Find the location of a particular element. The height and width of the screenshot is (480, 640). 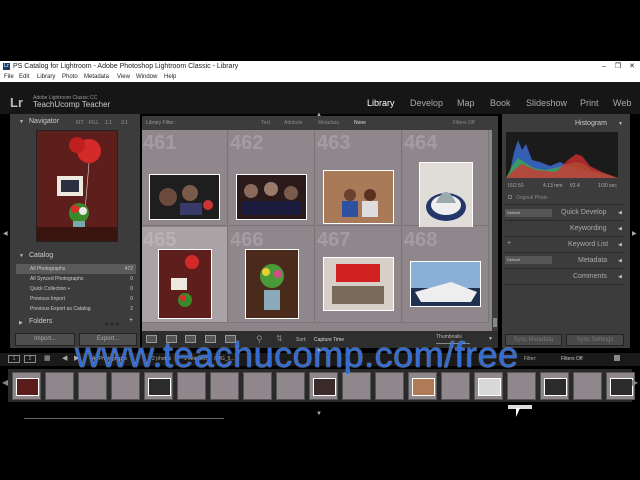

nav-1-1: 1:1 is located at coordinates (108, 123).